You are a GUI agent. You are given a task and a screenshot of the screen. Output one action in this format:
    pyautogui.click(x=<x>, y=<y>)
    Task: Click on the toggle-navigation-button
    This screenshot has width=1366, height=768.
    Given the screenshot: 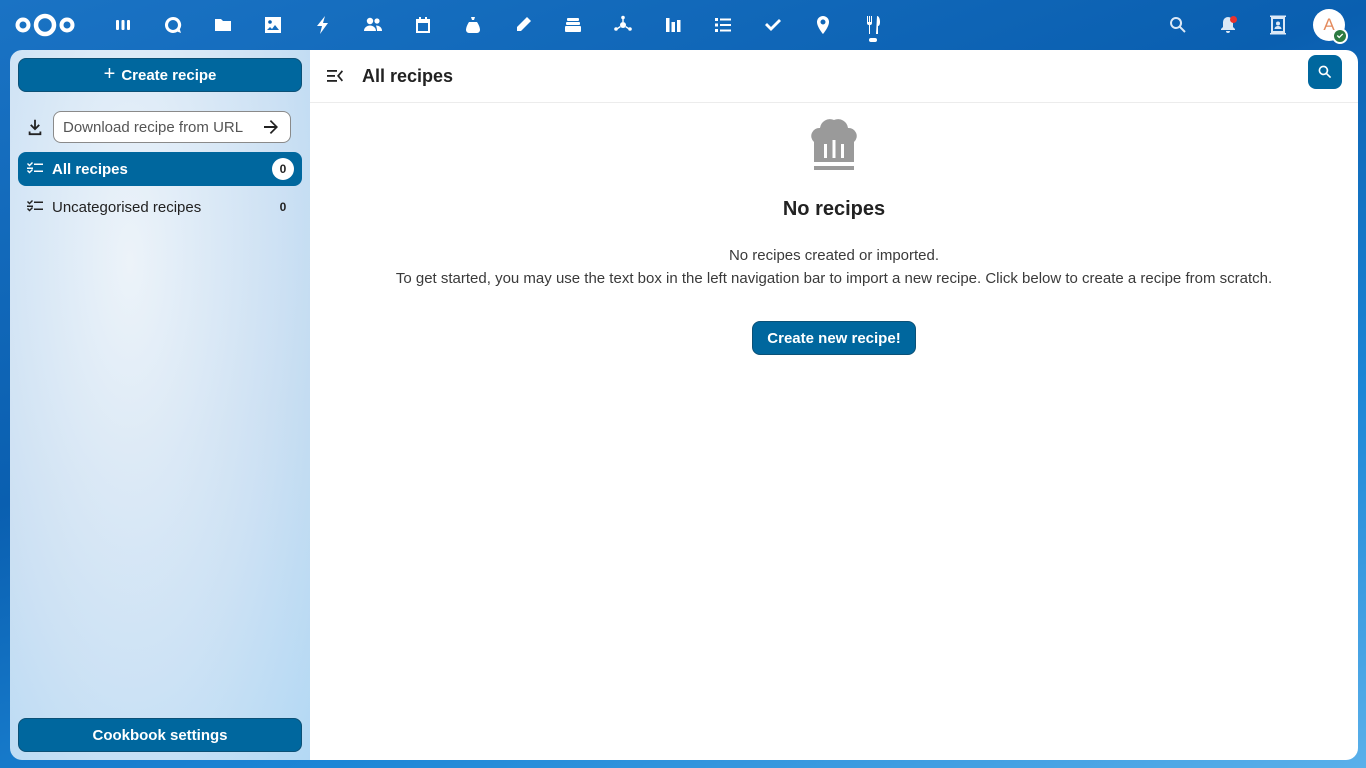 What is the action you would take?
    pyautogui.click(x=335, y=76)
    